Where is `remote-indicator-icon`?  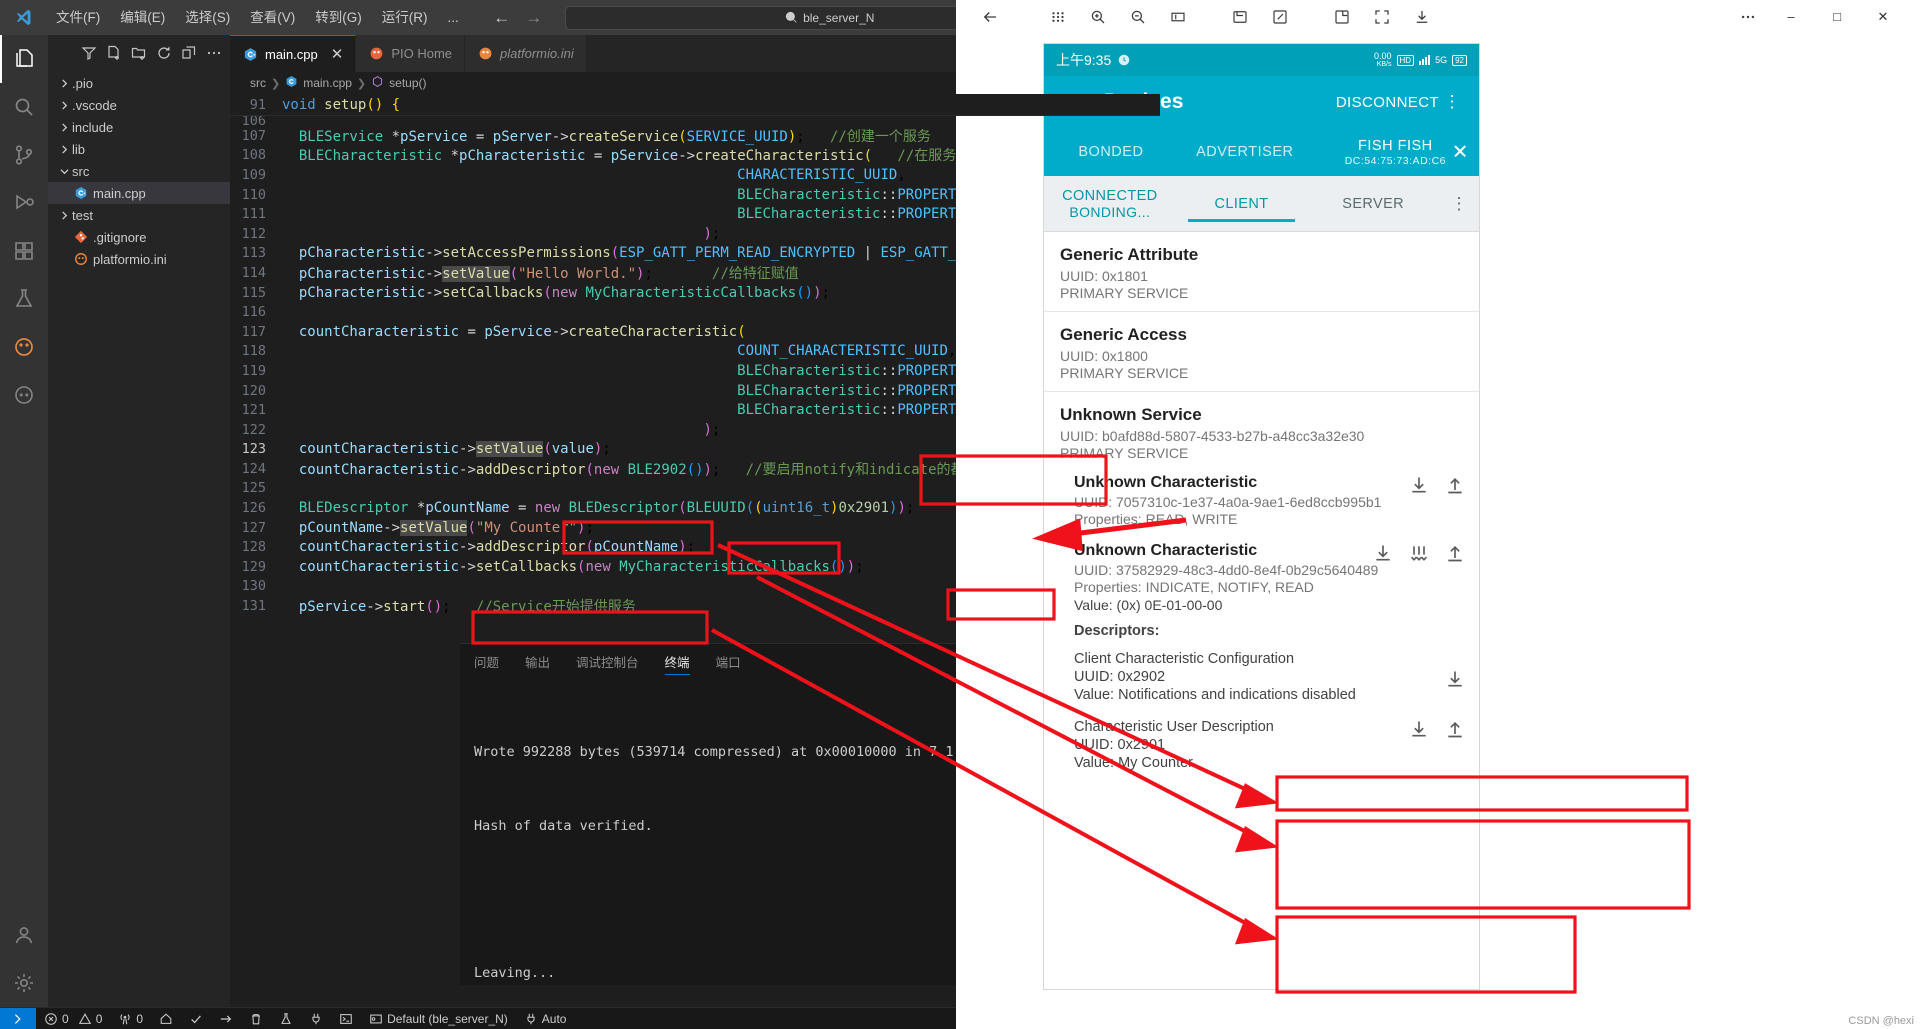
remote-indicator-icon is located at coordinates (18, 1018).